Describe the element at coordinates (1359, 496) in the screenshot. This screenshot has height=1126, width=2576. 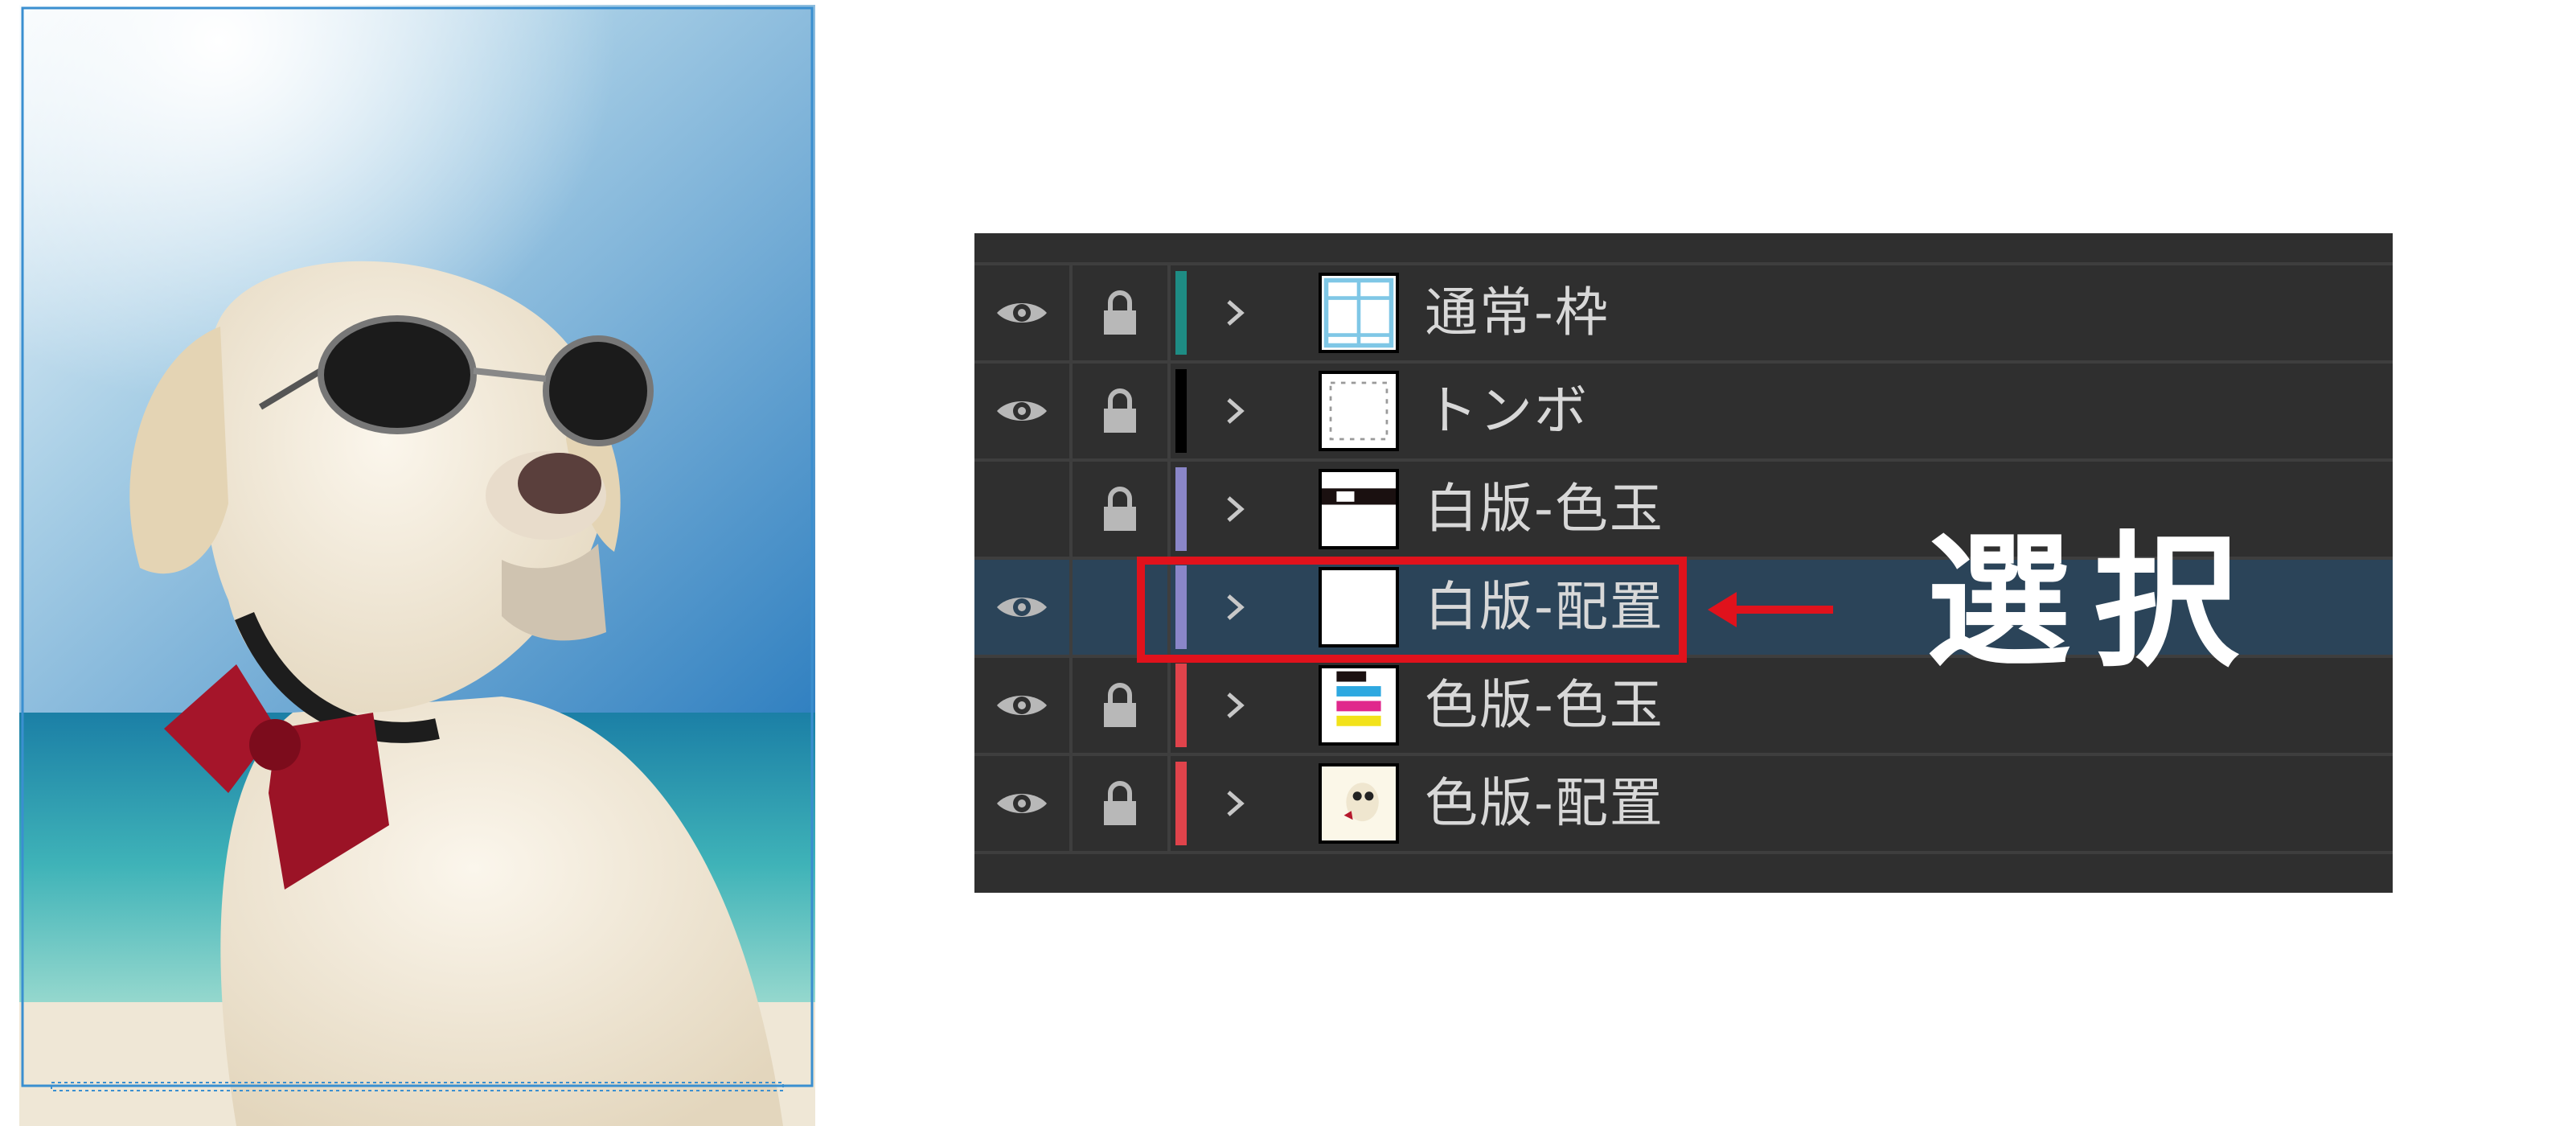
I see `white-swatch-thumb` at that location.